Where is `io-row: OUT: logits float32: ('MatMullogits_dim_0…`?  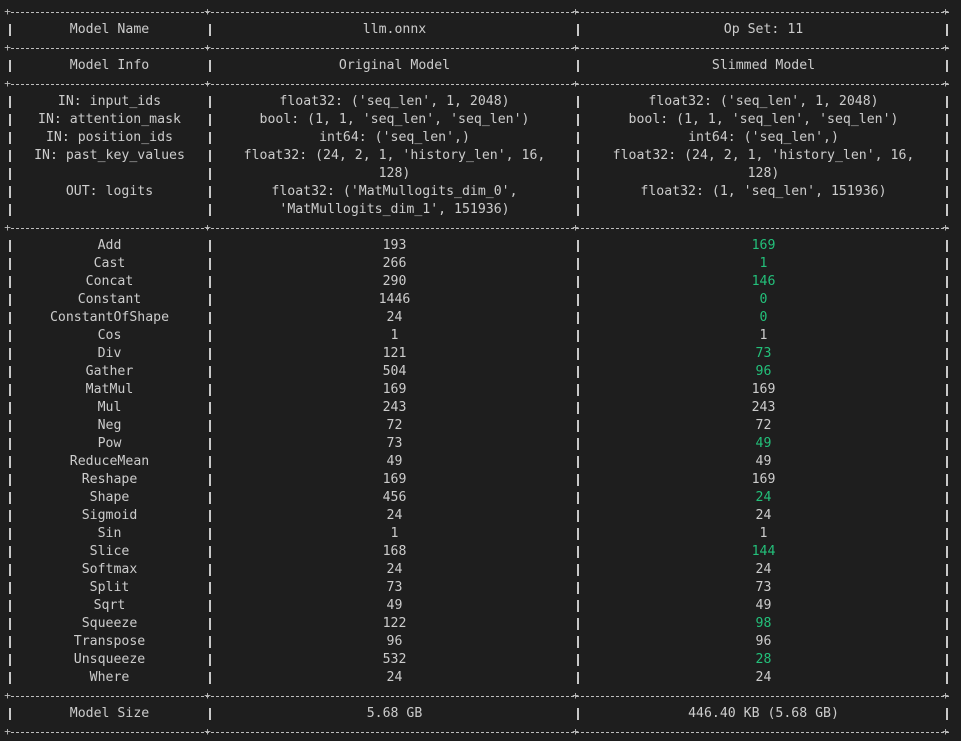
io-row: OUT: logits float32: ('MatMullogits_dim_0… is located at coordinates (480, 192).